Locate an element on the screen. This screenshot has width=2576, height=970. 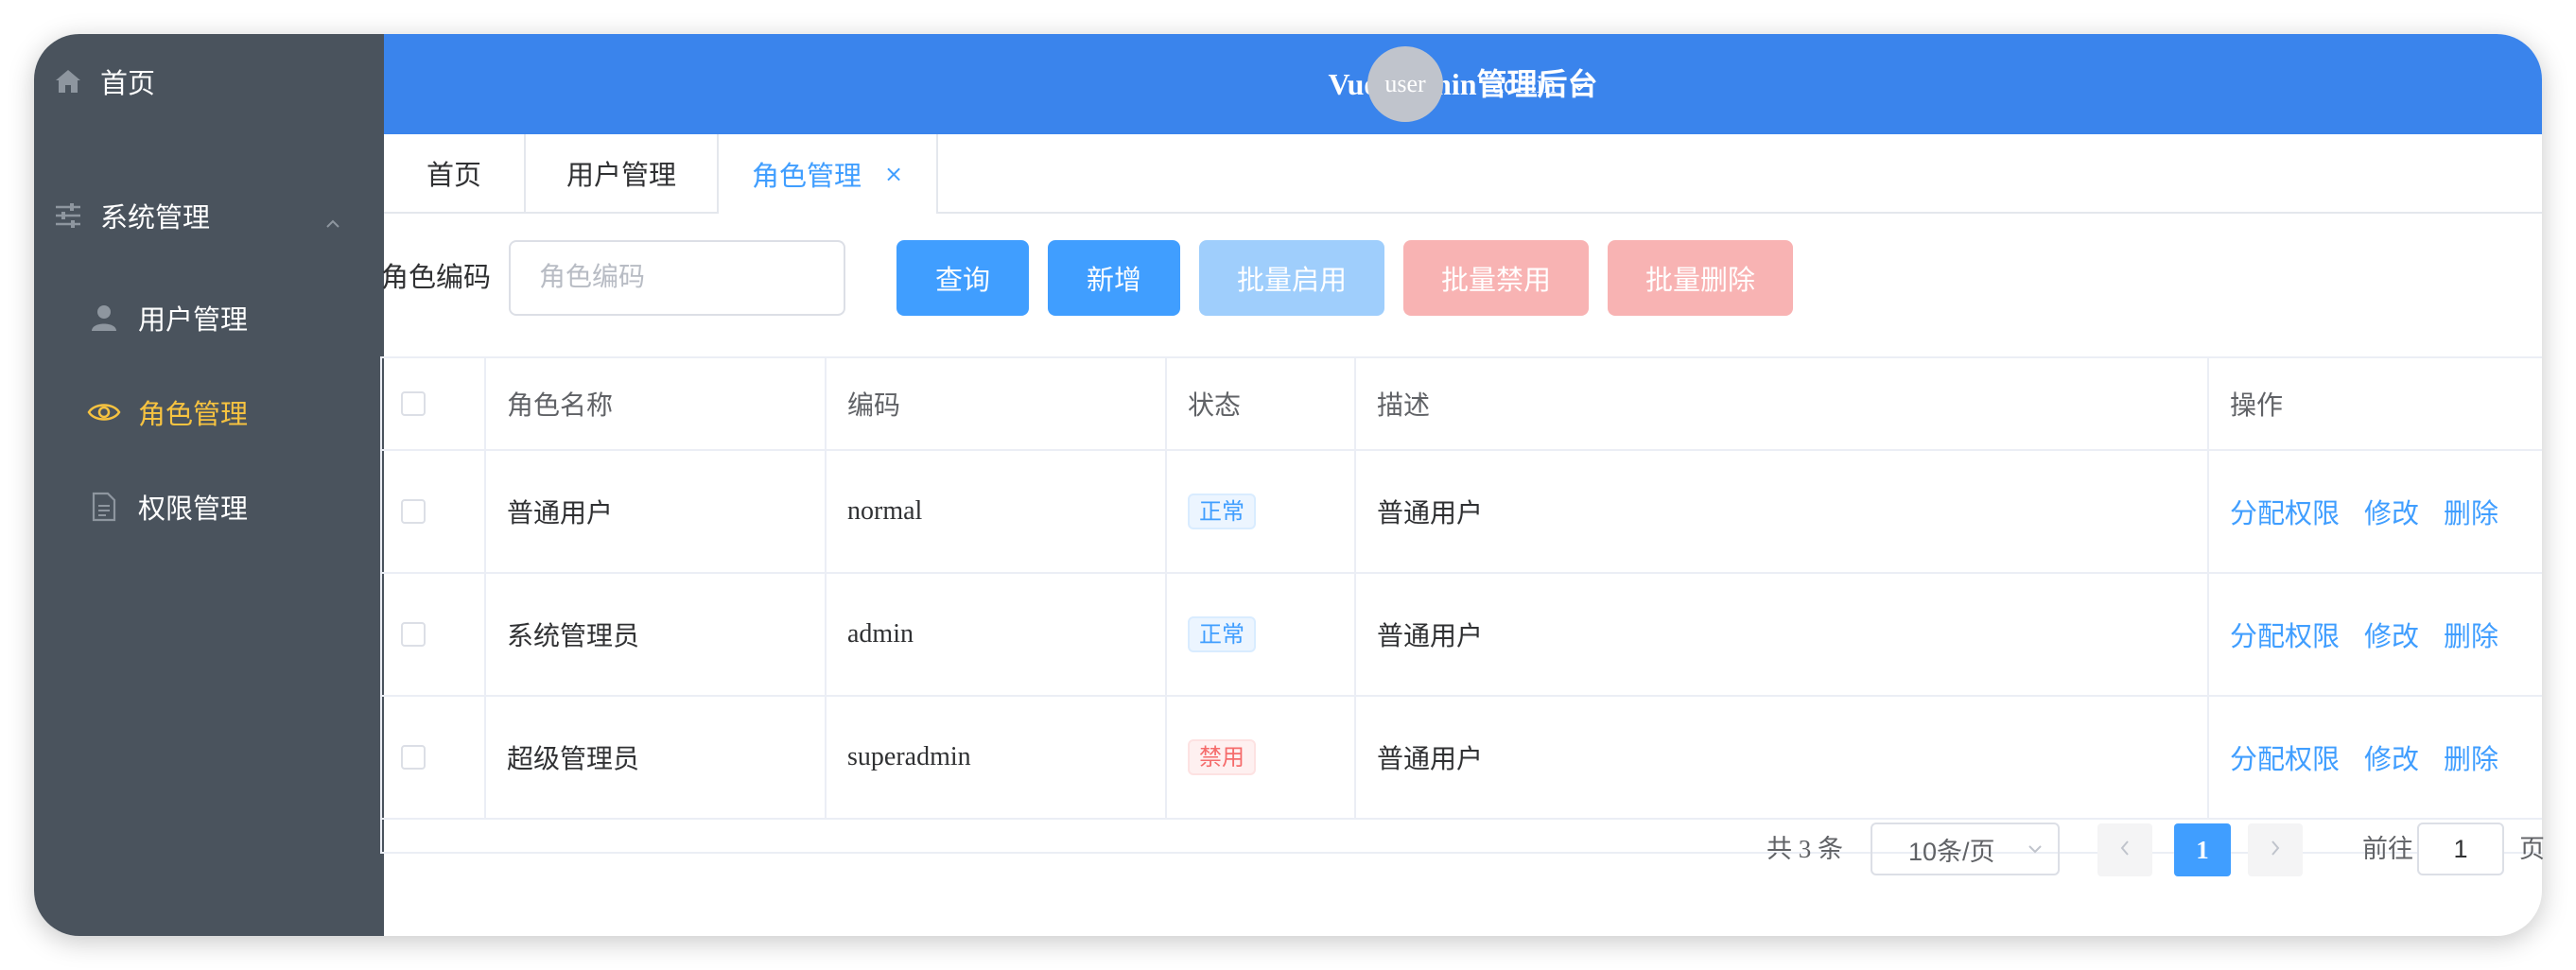
batch-delete-button: 批量删除 is located at coordinates (1700, 278).